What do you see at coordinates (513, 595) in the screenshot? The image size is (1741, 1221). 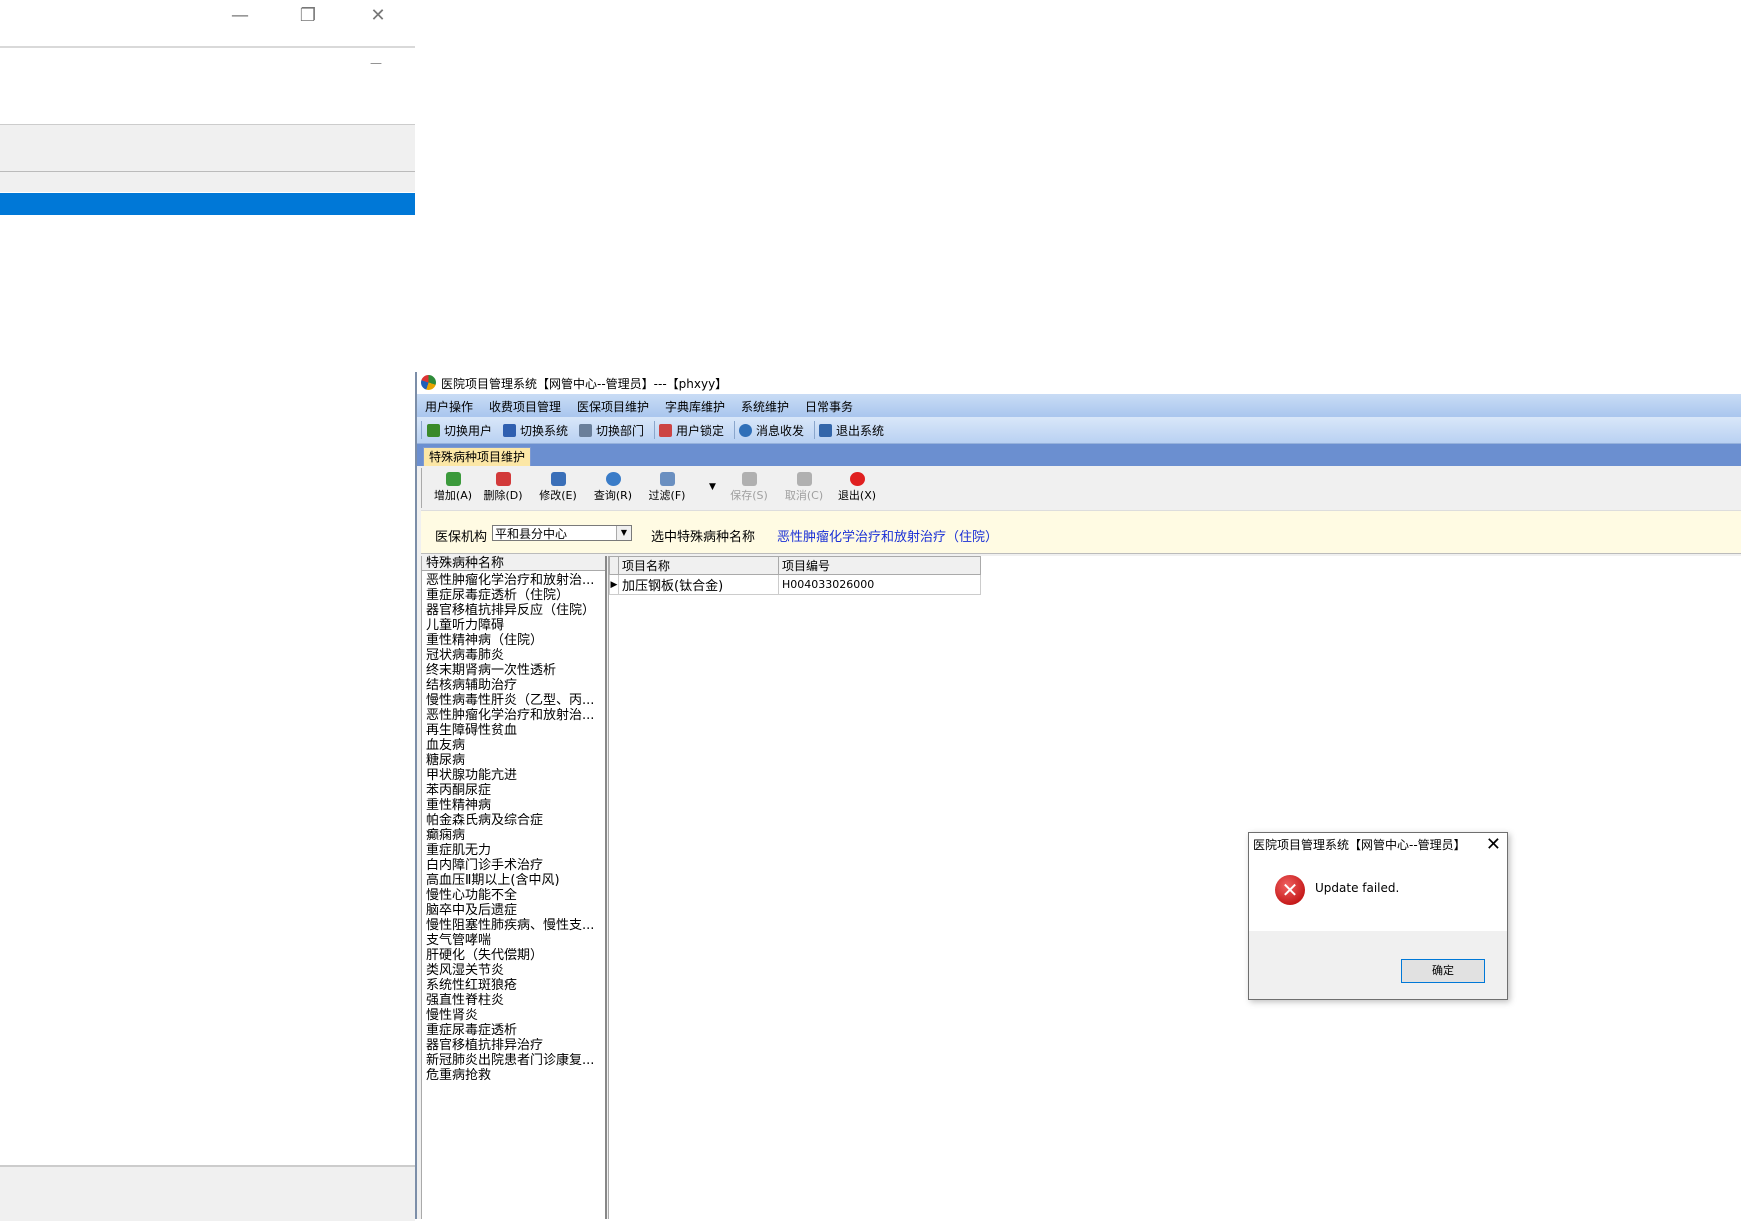 I see `list-item: 重症尿毒症透析（住院）` at bounding box center [513, 595].